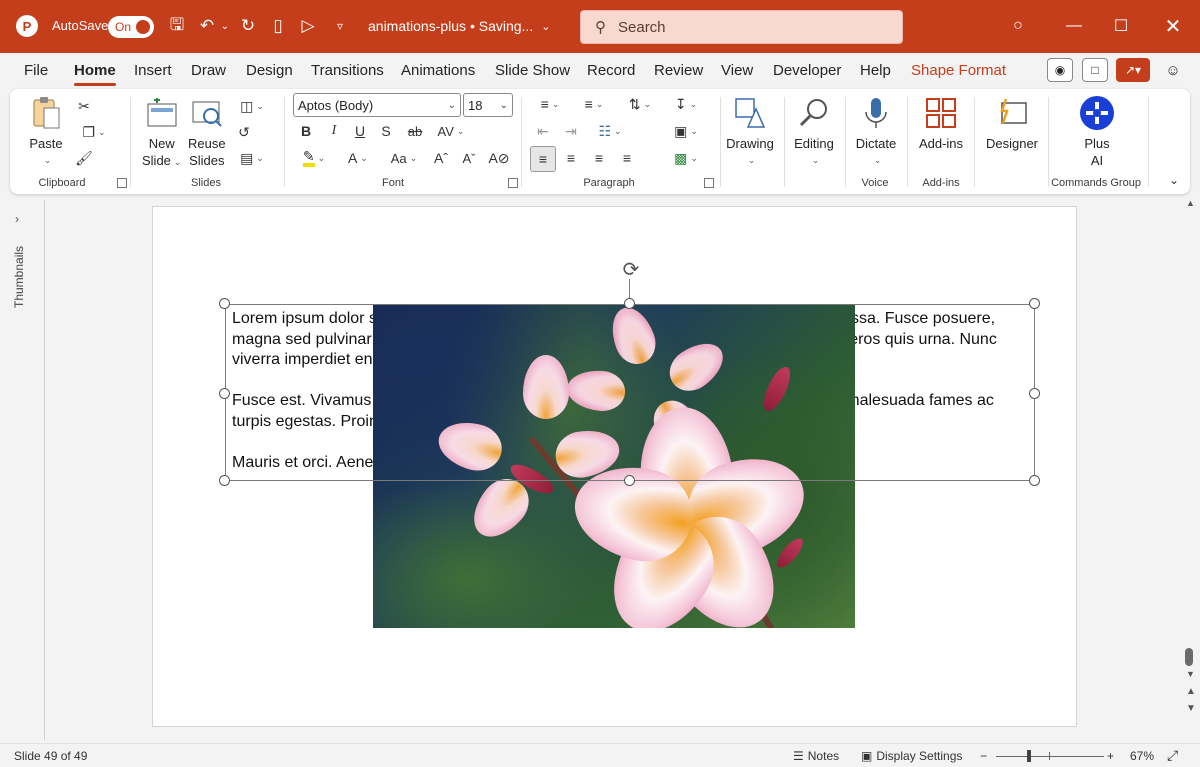  What do you see at coordinates (308, 26) in the screenshot?
I see `present-from-current-icon: ▷` at bounding box center [308, 26].